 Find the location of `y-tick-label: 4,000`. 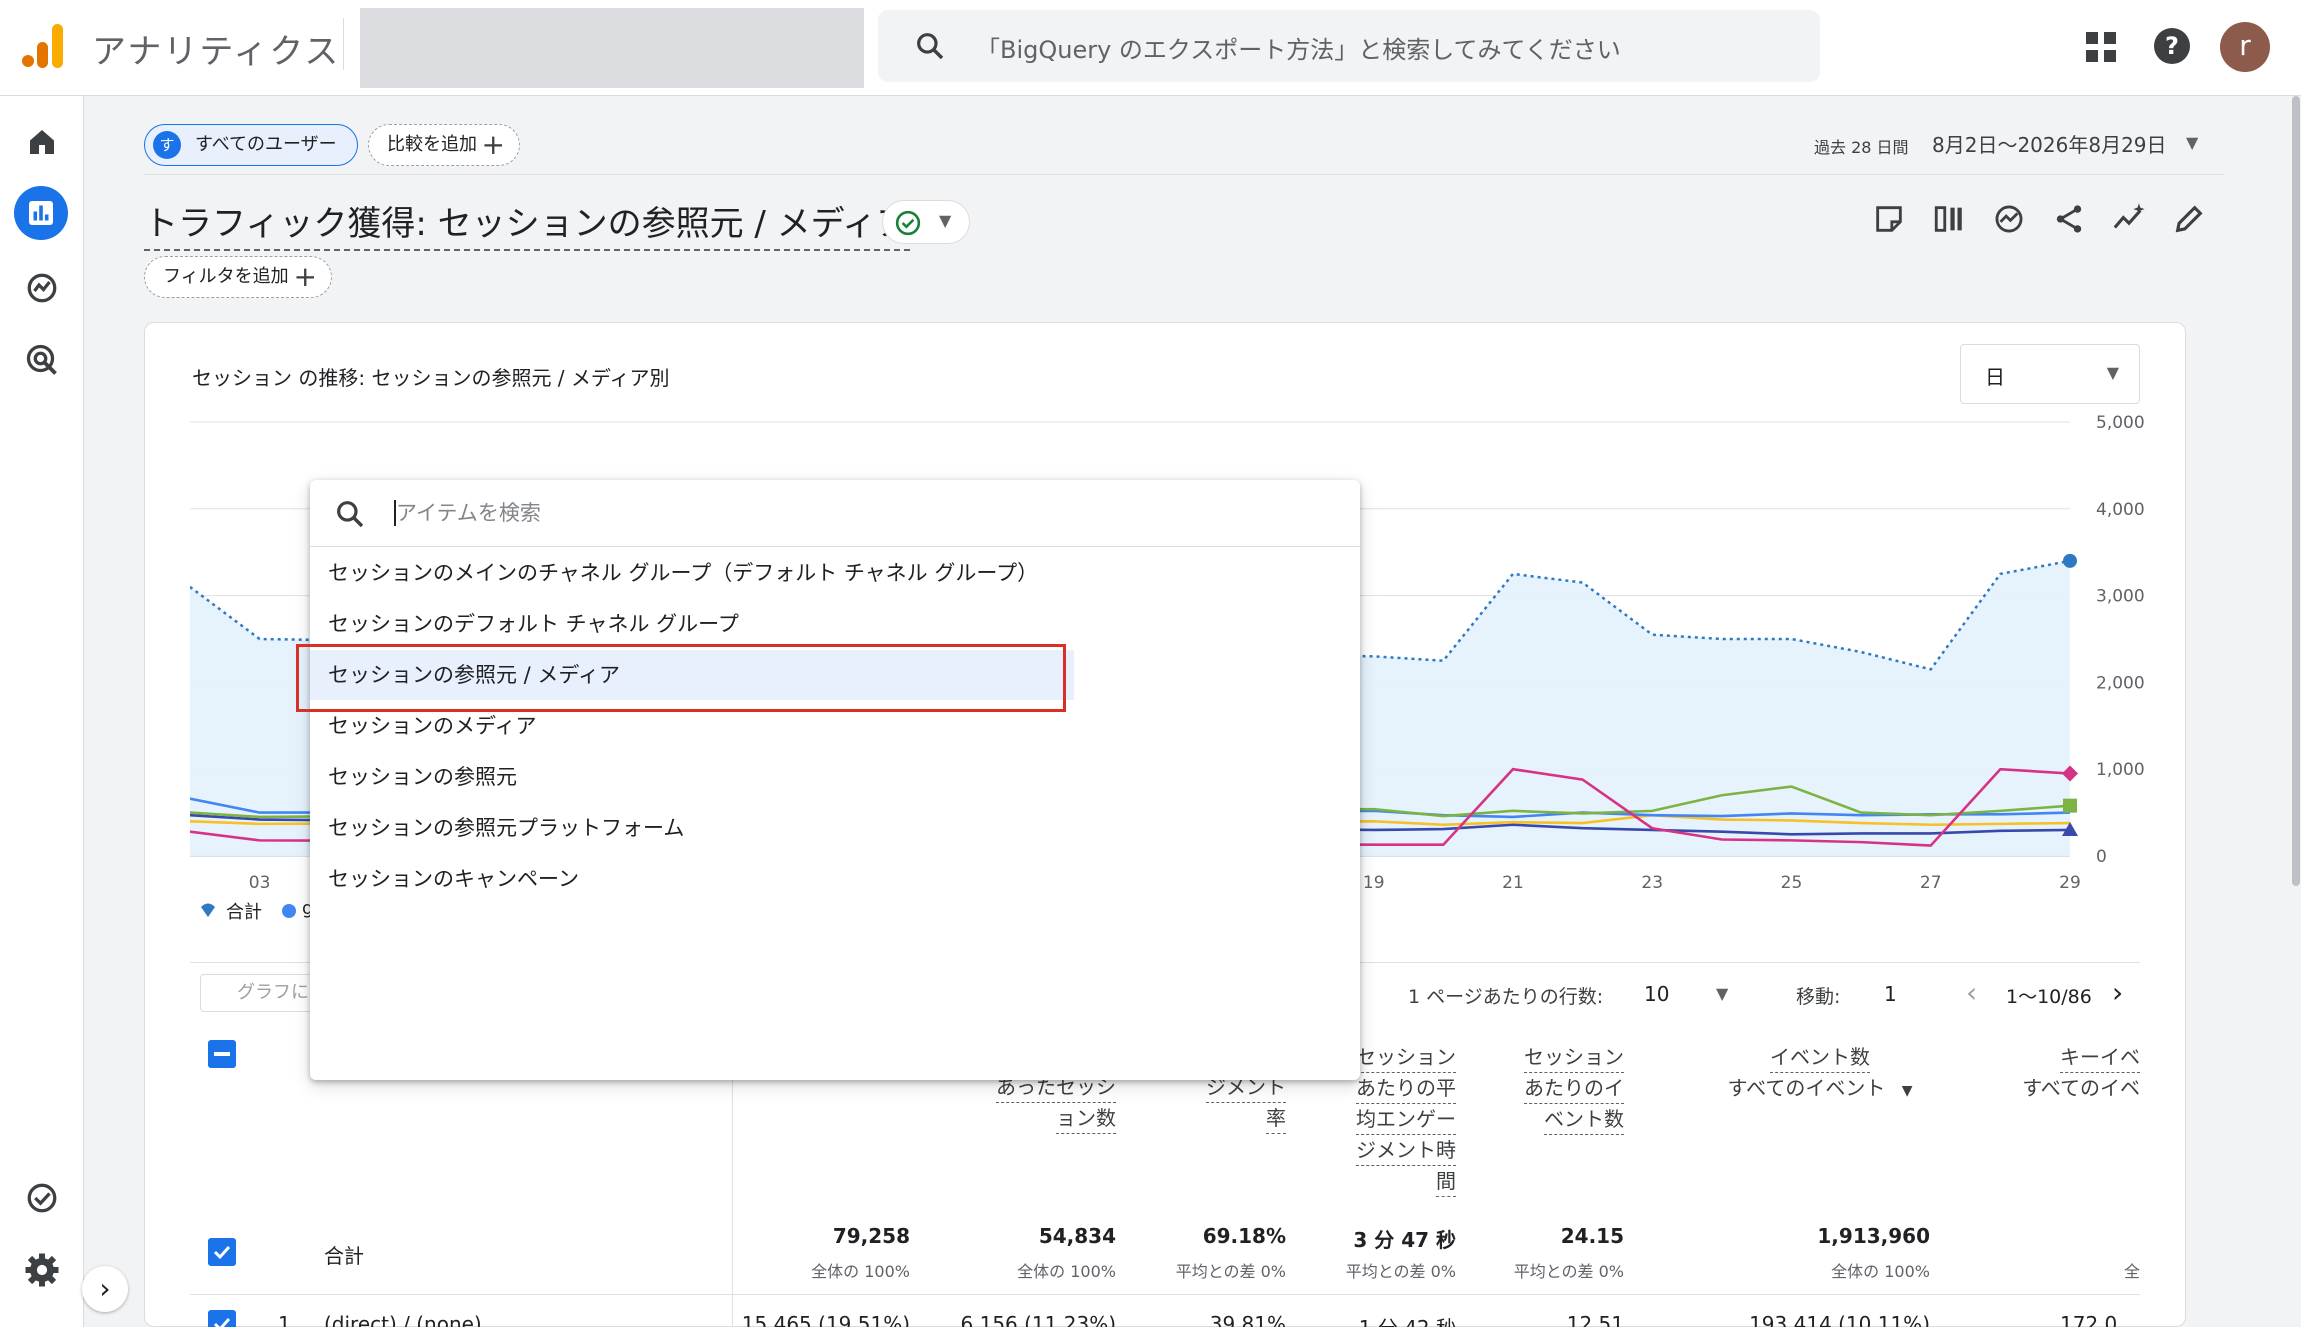

y-tick-label: 4,000 is located at coordinates (2120, 510).